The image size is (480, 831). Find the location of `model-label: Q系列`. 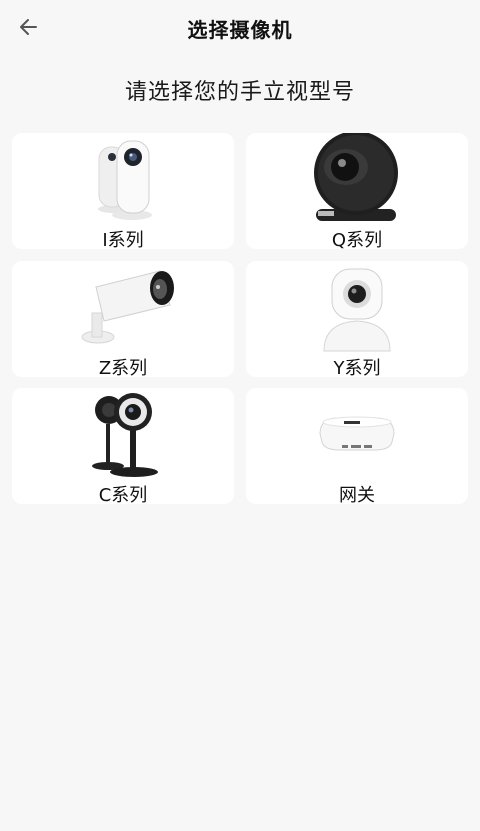

model-label: Q系列 is located at coordinates (357, 239).